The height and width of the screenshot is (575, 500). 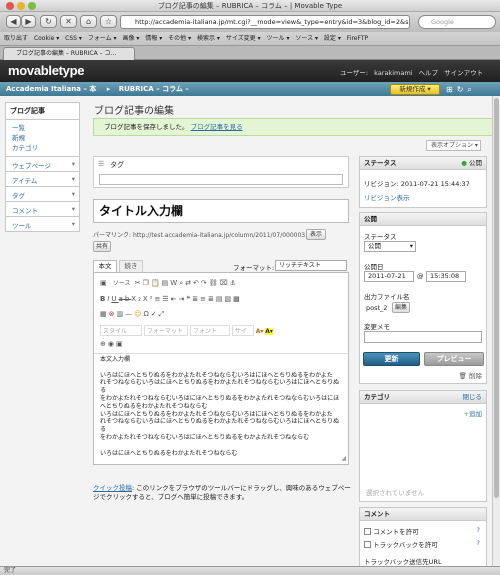 What do you see at coordinates (205, 283) in the screenshot?
I see `redo-icon: ↷` at bounding box center [205, 283].